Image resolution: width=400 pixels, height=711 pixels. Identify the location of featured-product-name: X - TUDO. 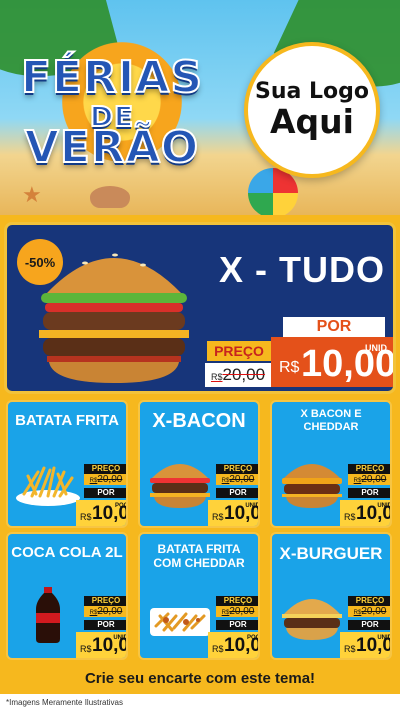
(302, 269).